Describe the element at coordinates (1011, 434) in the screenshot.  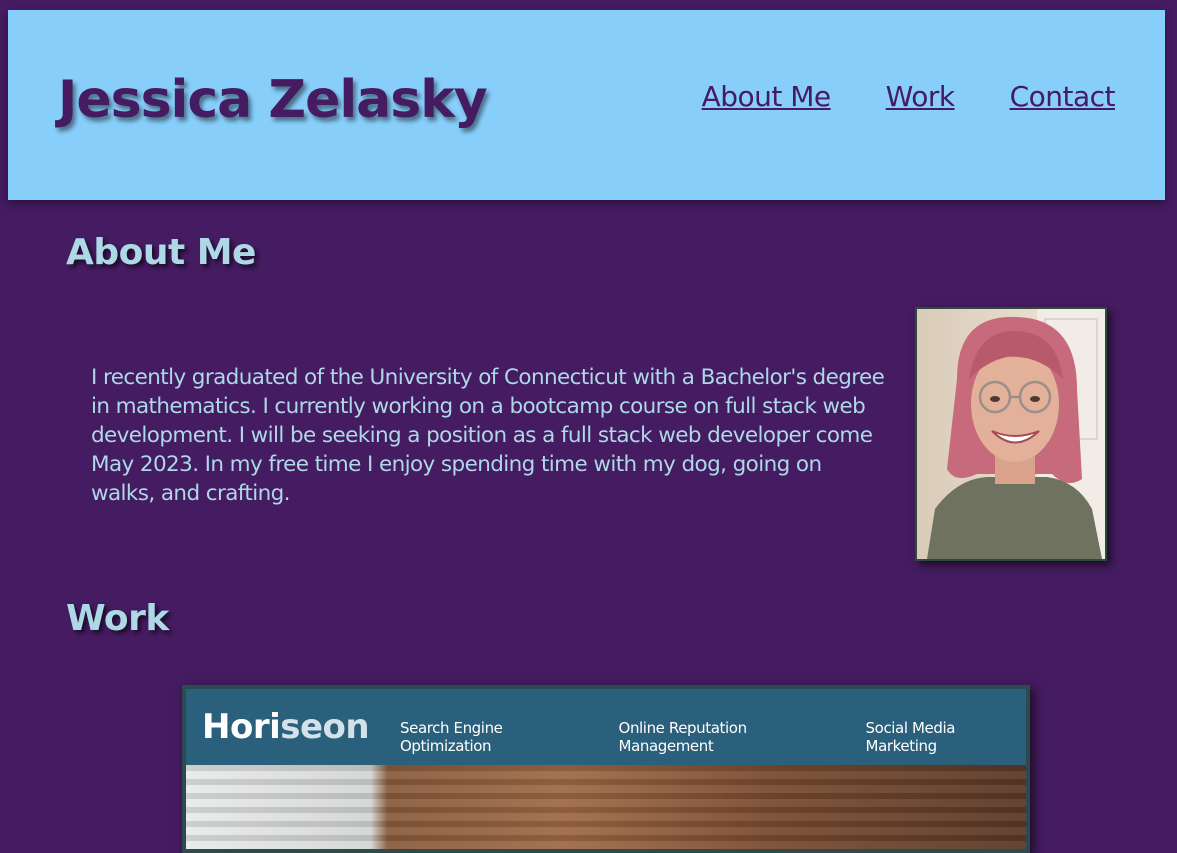
I see `profile-photo` at that location.